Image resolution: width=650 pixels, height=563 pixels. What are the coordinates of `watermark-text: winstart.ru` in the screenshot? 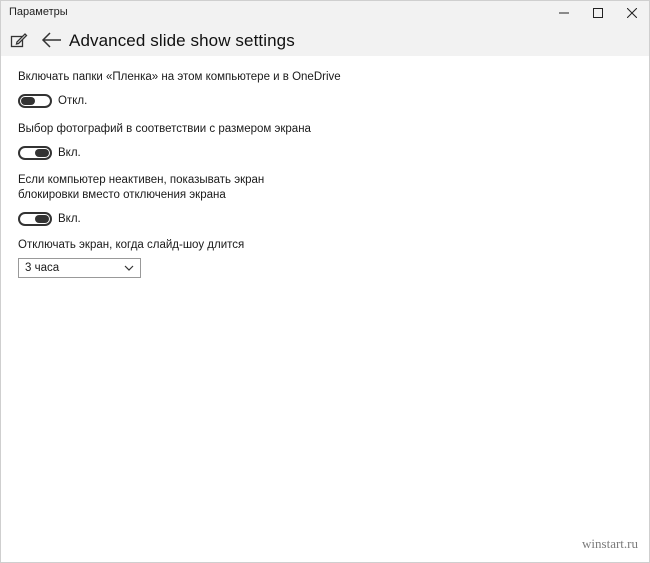 It's located at (610, 543).